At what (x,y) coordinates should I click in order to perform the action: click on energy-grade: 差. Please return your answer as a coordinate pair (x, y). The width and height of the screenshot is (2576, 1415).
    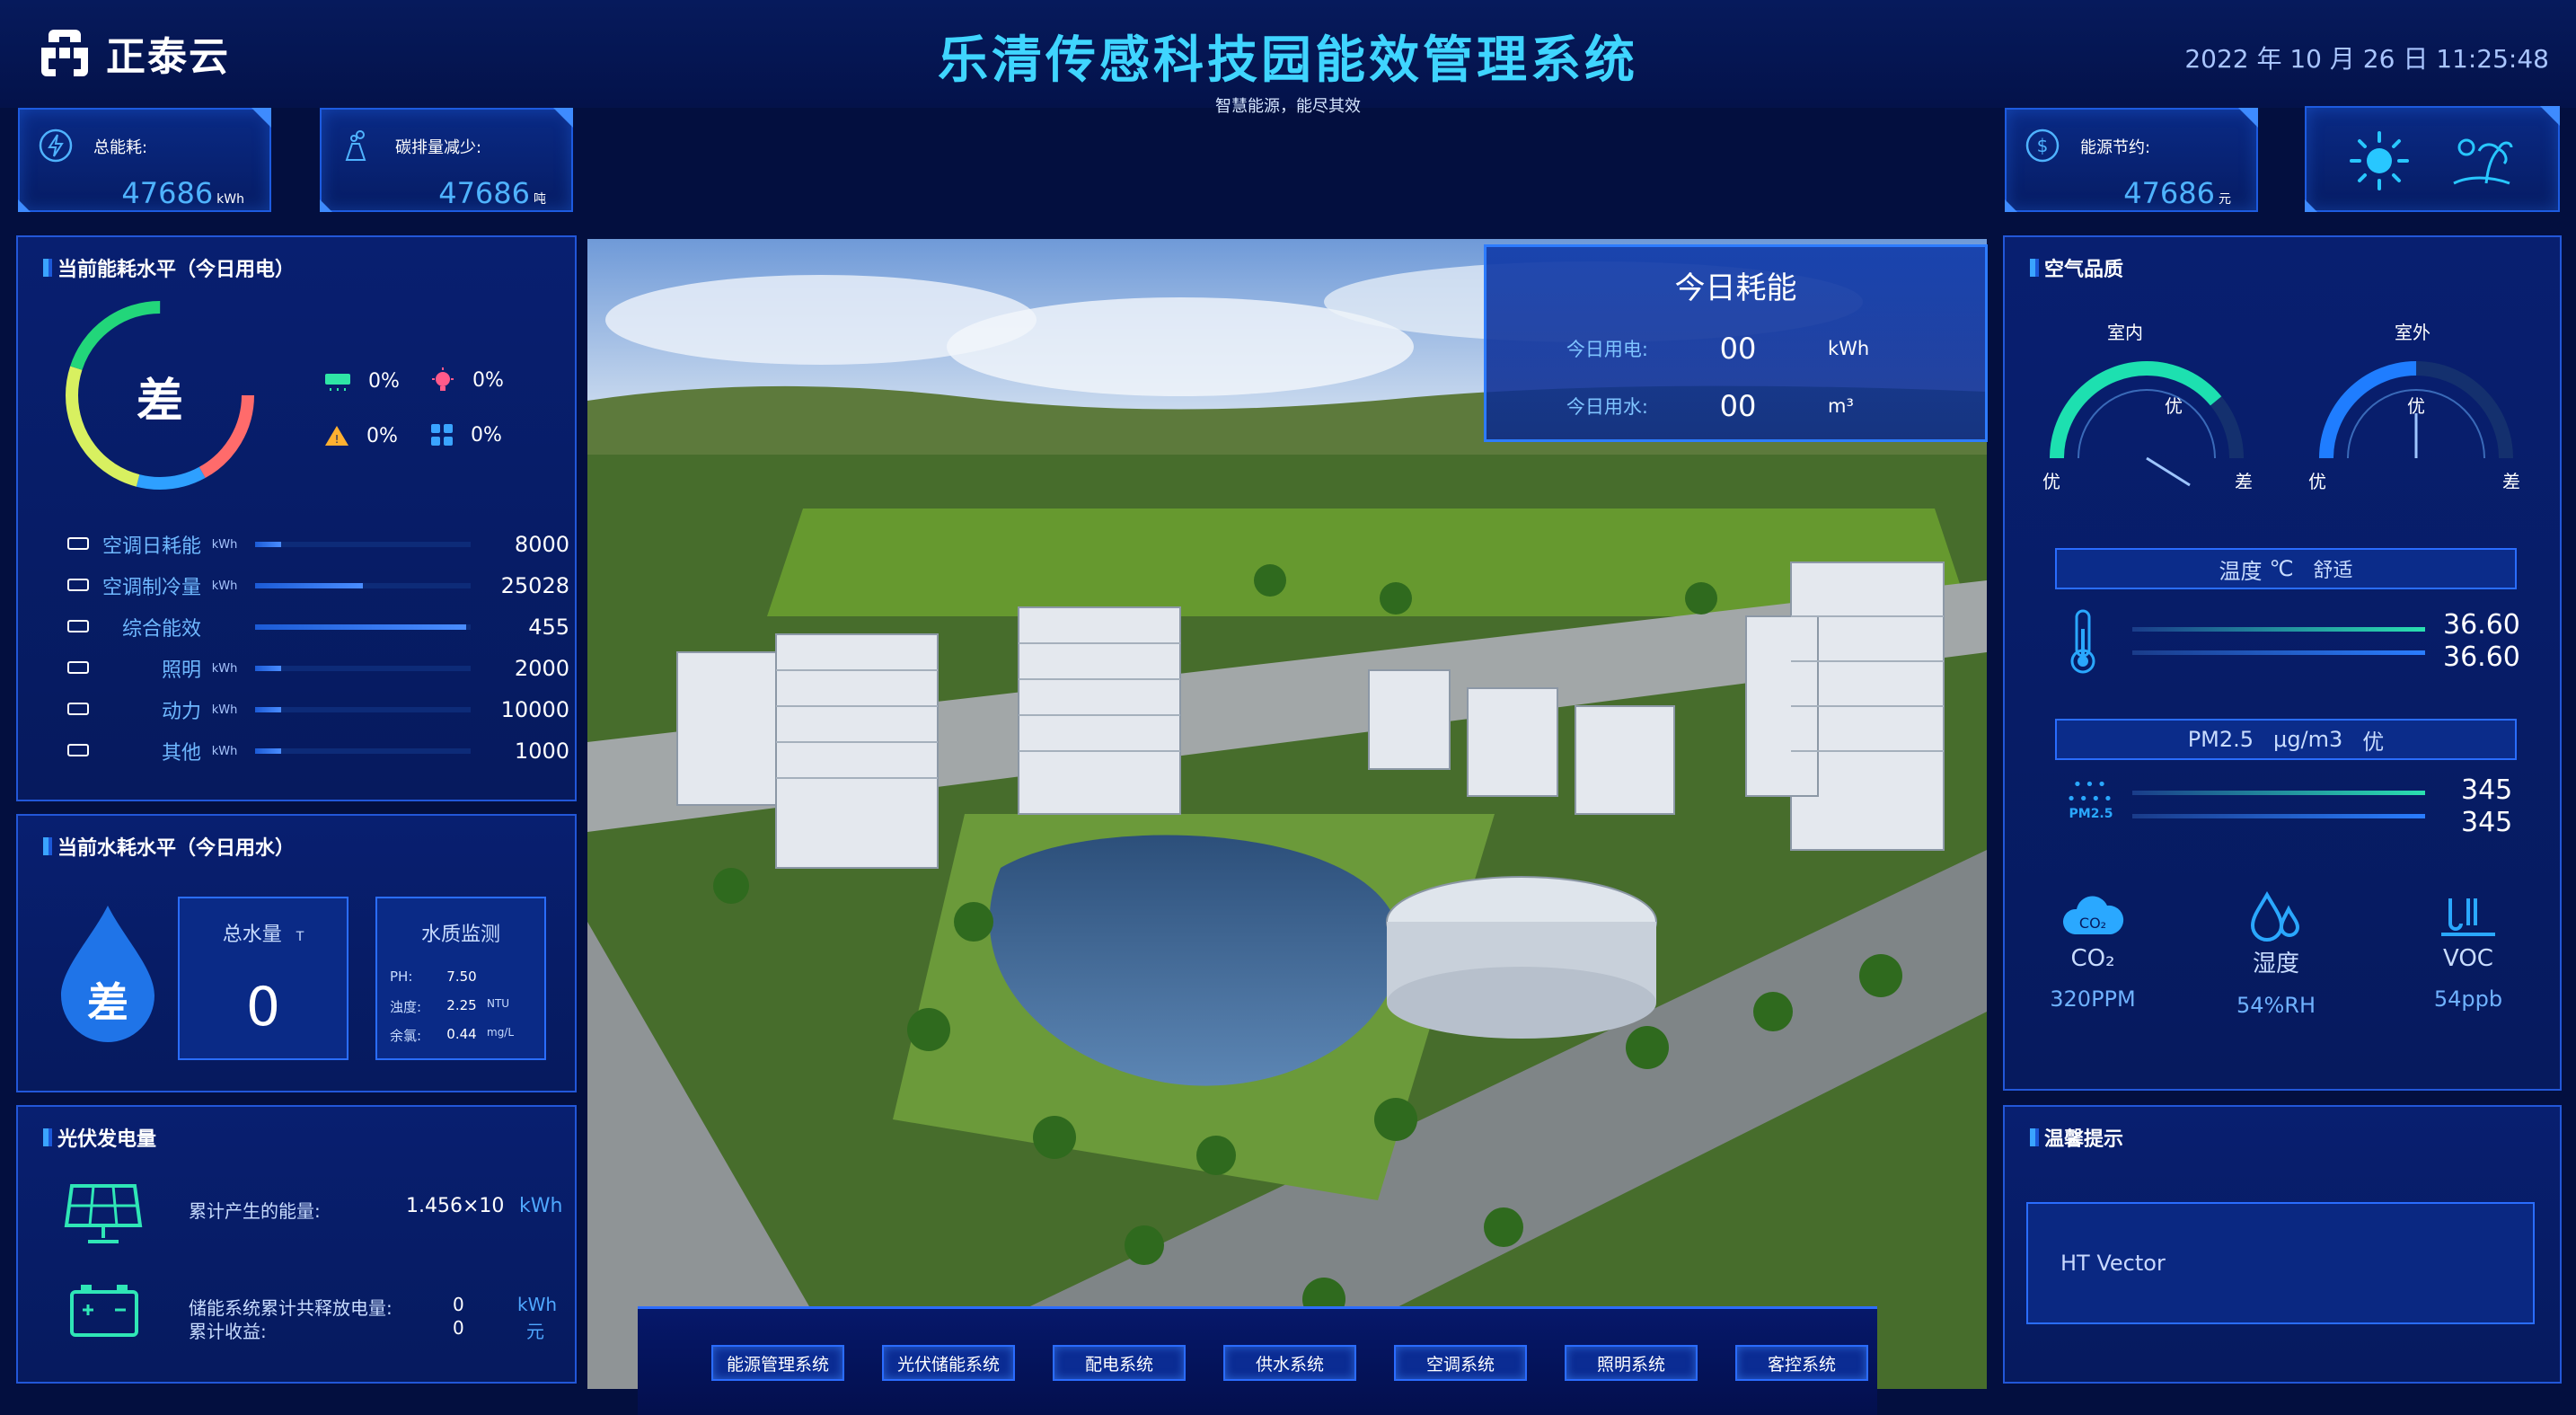
    Looking at the image, I should click on (159, 402).